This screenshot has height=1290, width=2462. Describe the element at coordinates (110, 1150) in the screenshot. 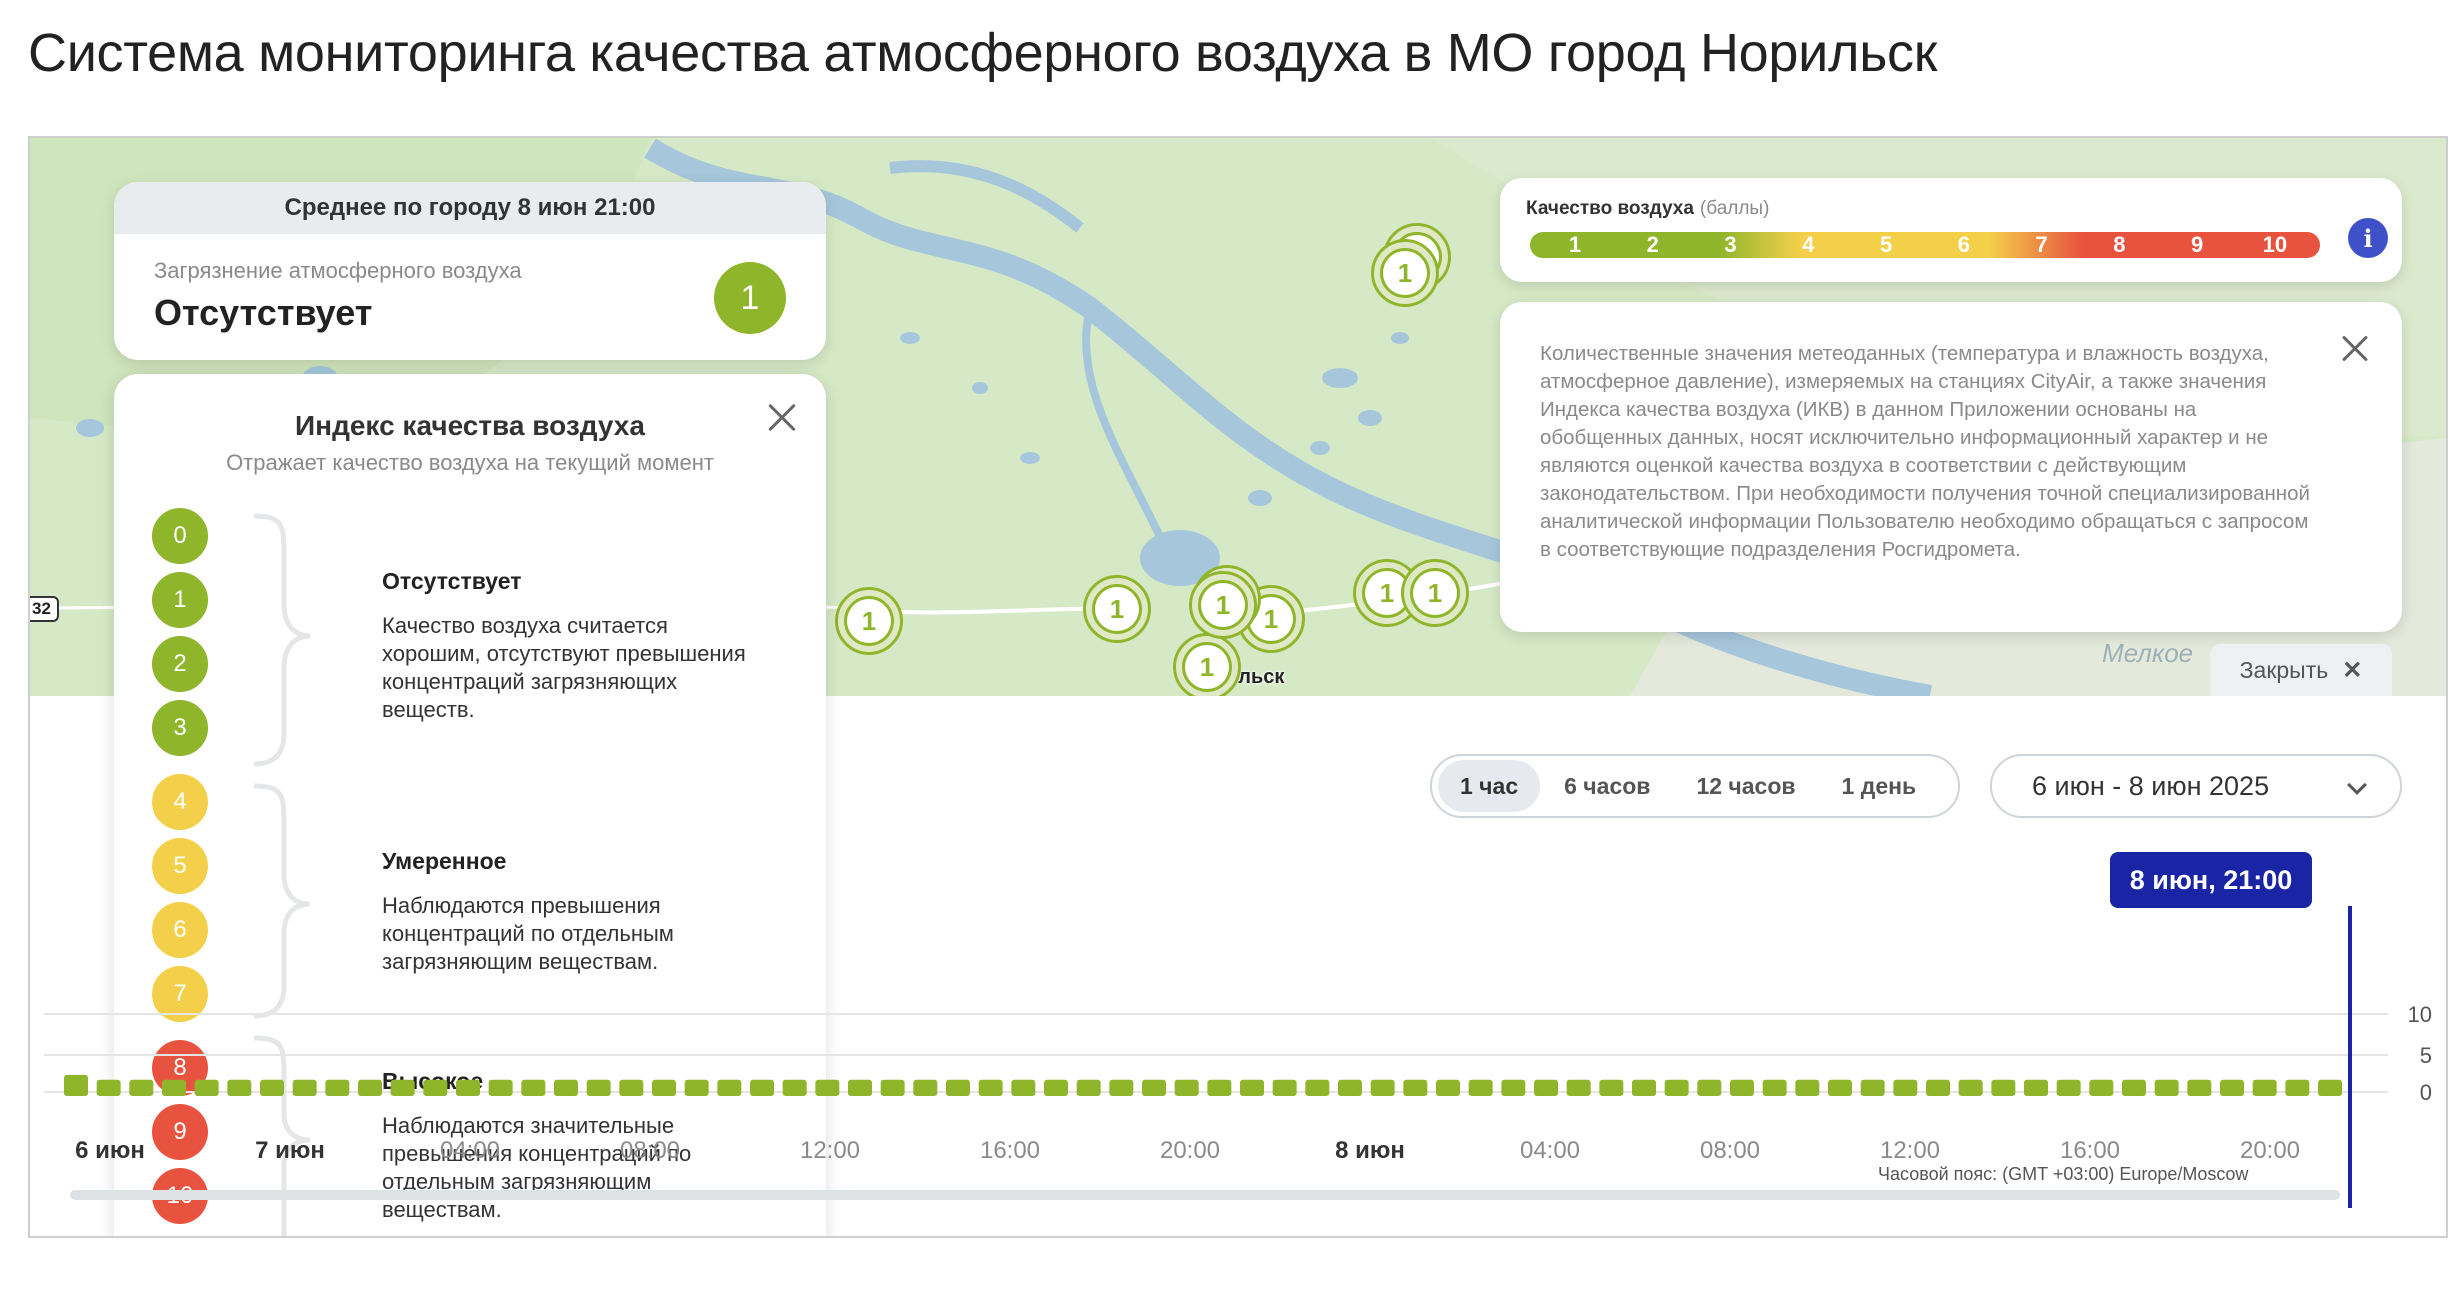

I see `x-tick-label: 6 июн` at that location.